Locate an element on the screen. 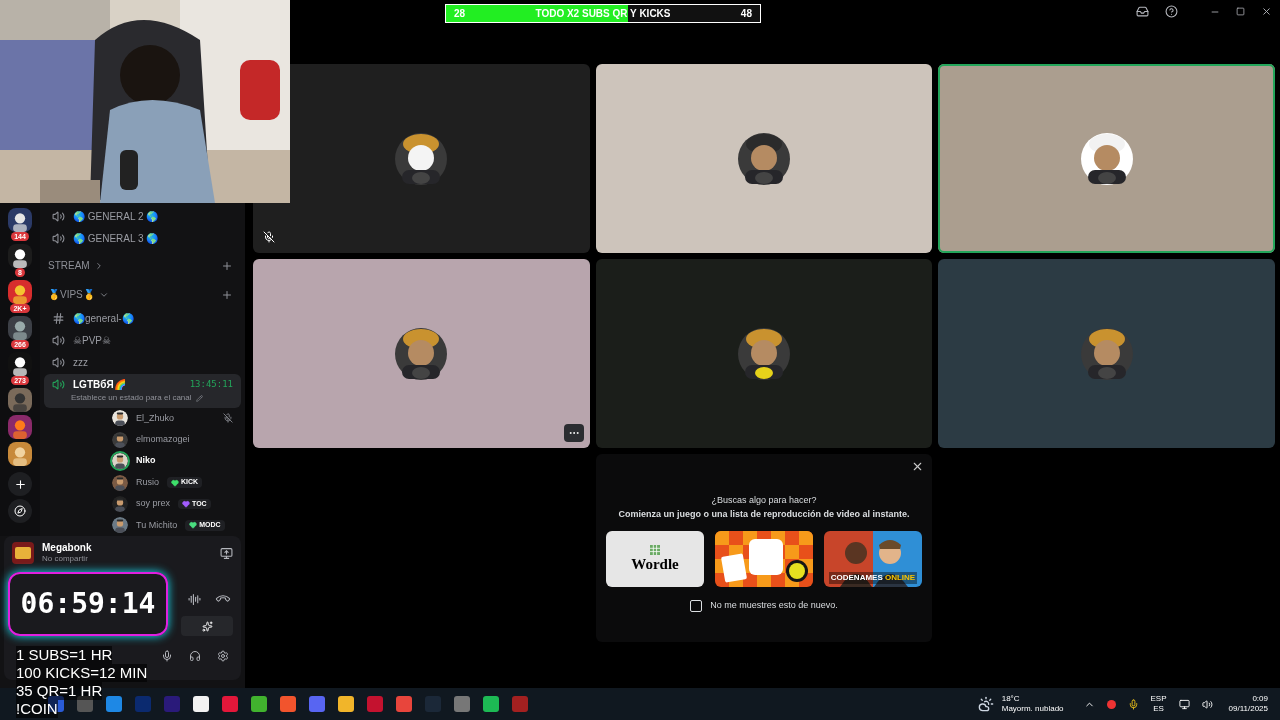 Image resolution: width=1280 pixels, height=720 pixels. headphones-icon is located at coordinates (195, 656).